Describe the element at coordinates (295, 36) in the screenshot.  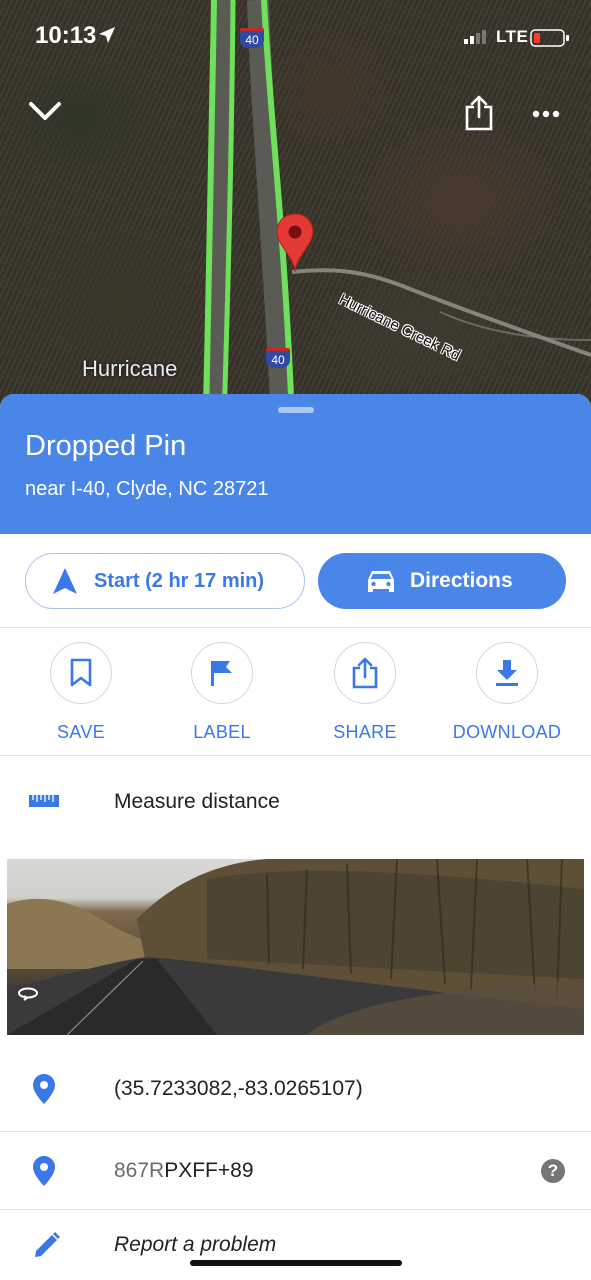
I see `status-bar: 10:13 LTE` at that location.